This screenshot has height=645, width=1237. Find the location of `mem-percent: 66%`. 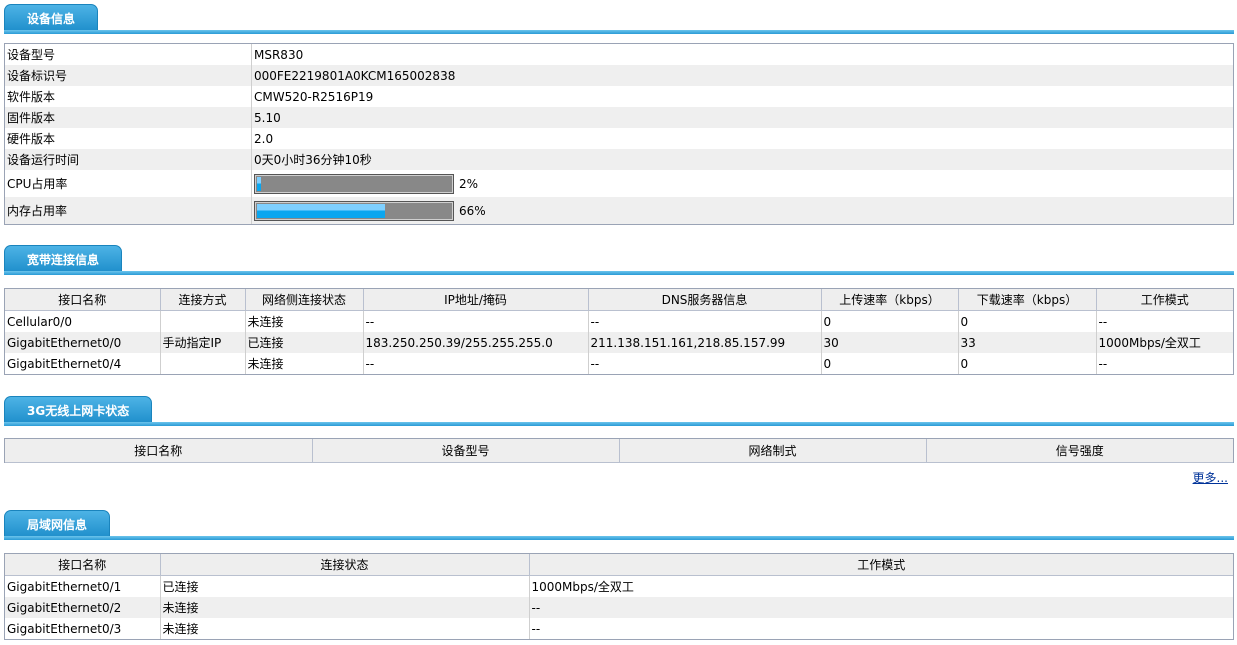

mem-percent: 66% is located at coordinates (472, 210).